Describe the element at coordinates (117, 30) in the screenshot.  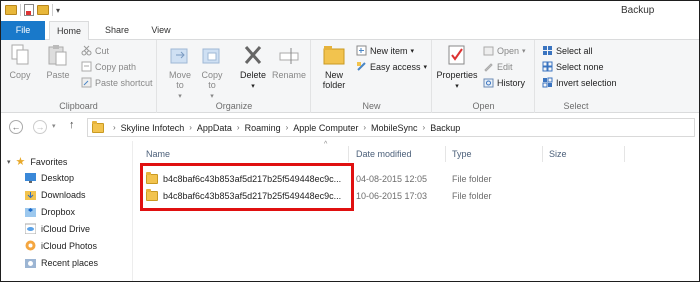
I see `tab-share: Share` at that location.